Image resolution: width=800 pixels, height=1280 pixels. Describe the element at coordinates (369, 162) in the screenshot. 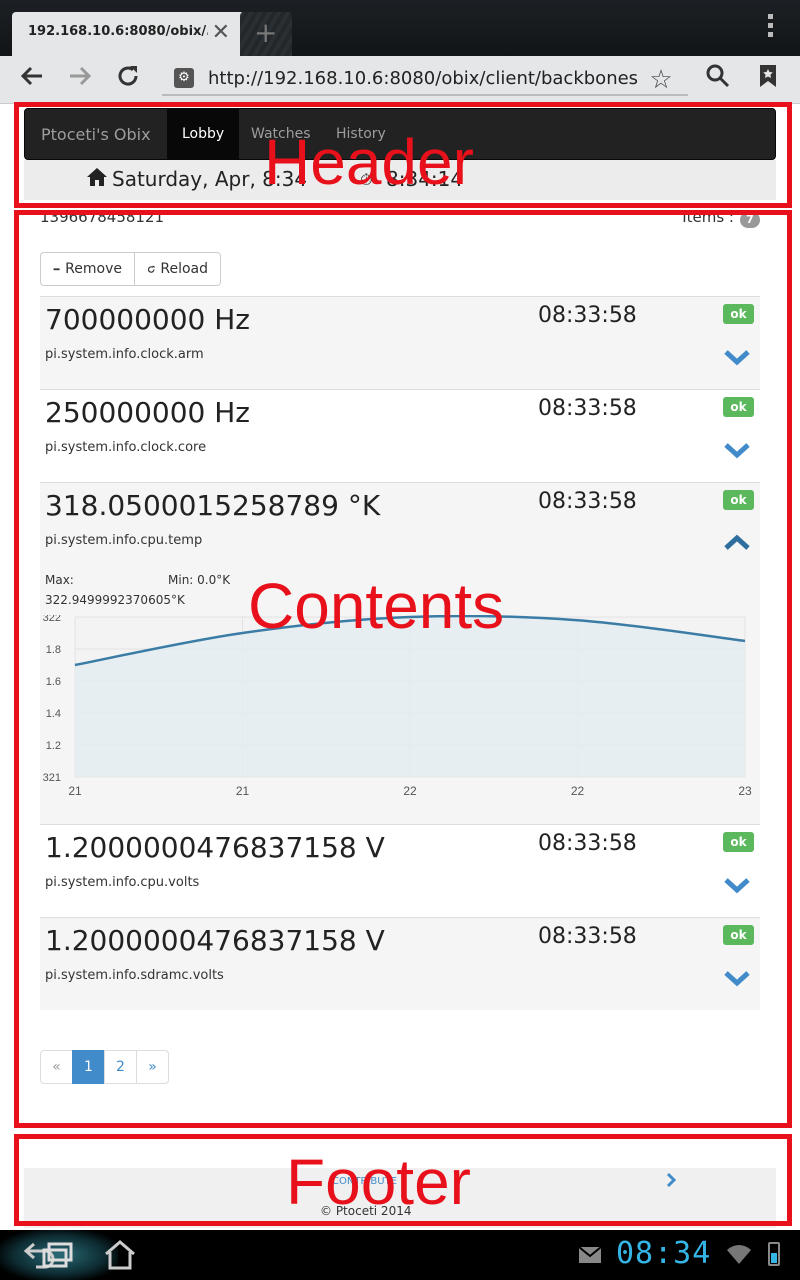

I see `header-annotation-label: Header` at that location.